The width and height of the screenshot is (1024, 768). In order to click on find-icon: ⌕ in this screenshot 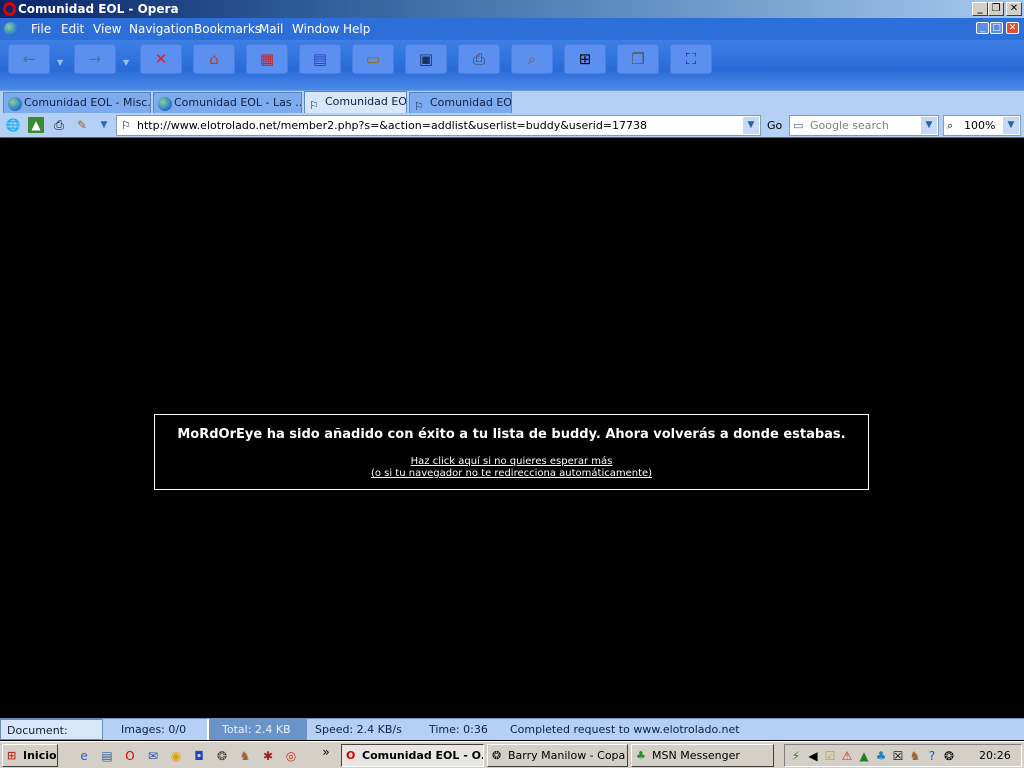, I will do `click(532, 59)`.